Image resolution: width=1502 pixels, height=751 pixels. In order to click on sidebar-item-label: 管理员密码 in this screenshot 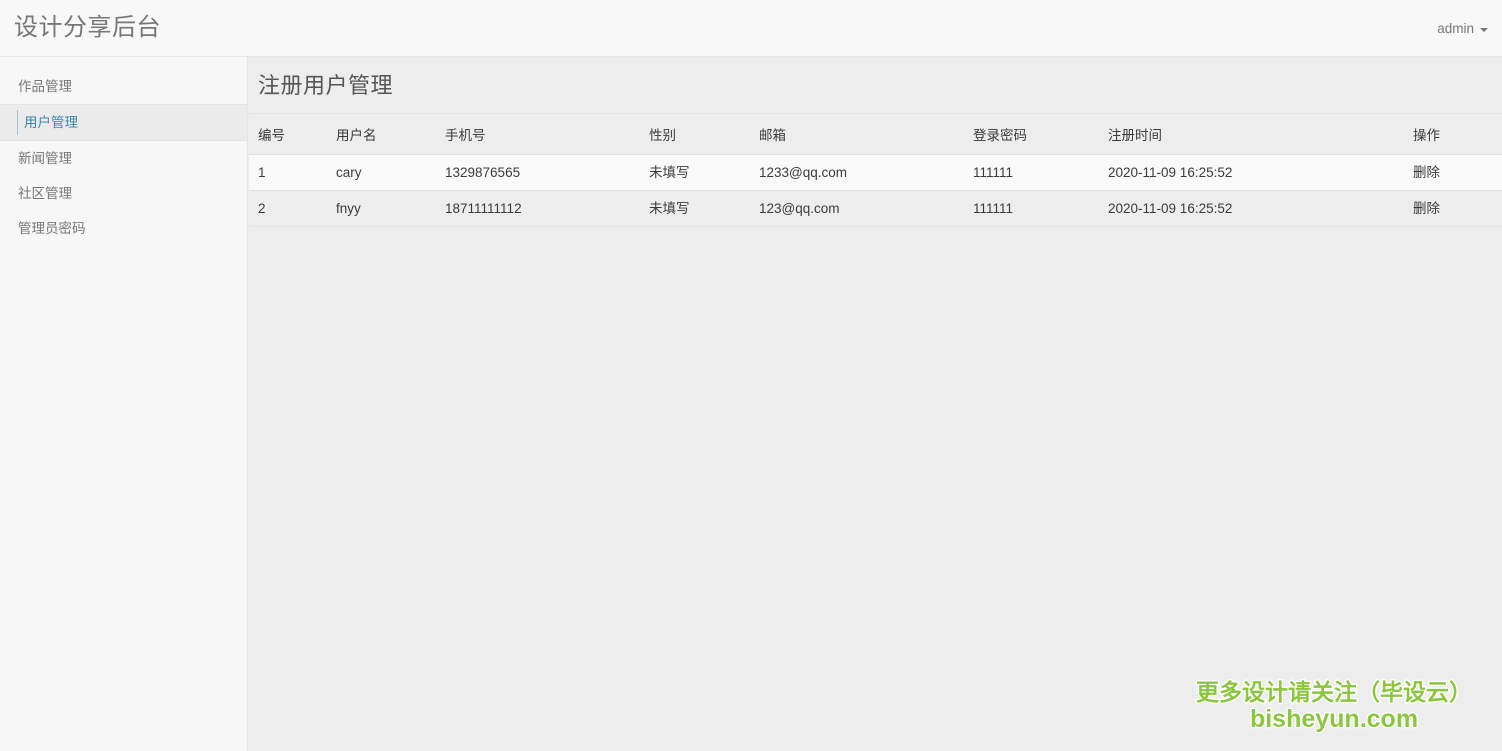, I will do `click(52, 228)`.